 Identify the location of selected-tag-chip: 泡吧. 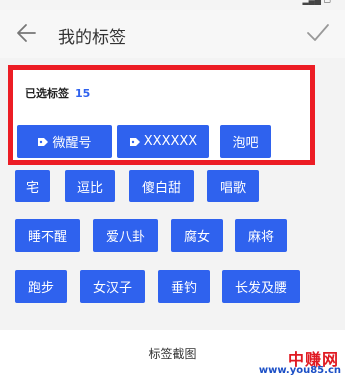
(245, 141).